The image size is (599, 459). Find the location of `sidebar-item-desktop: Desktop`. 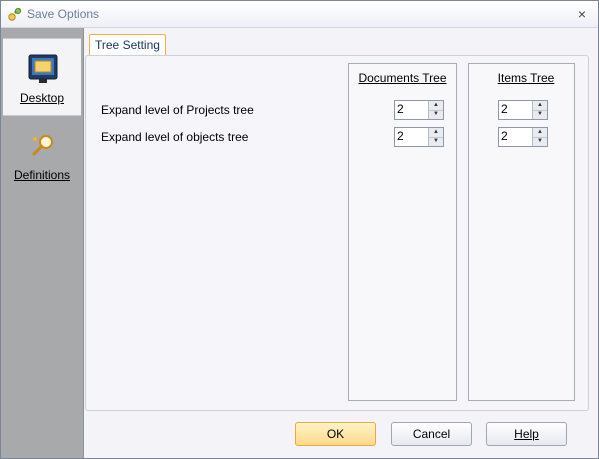

sidebar-item-desktop: Desktop is located at coordinates (42, 77).